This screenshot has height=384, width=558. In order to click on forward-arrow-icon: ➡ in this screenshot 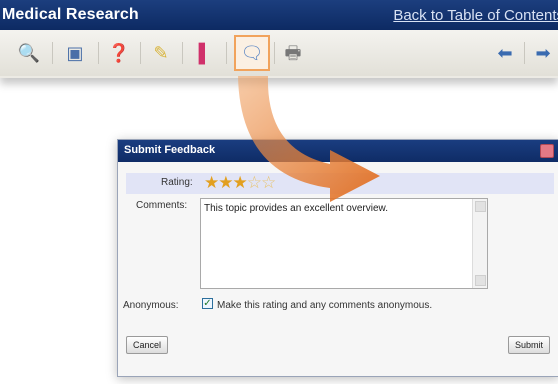, I will do `click(543, 53)`.